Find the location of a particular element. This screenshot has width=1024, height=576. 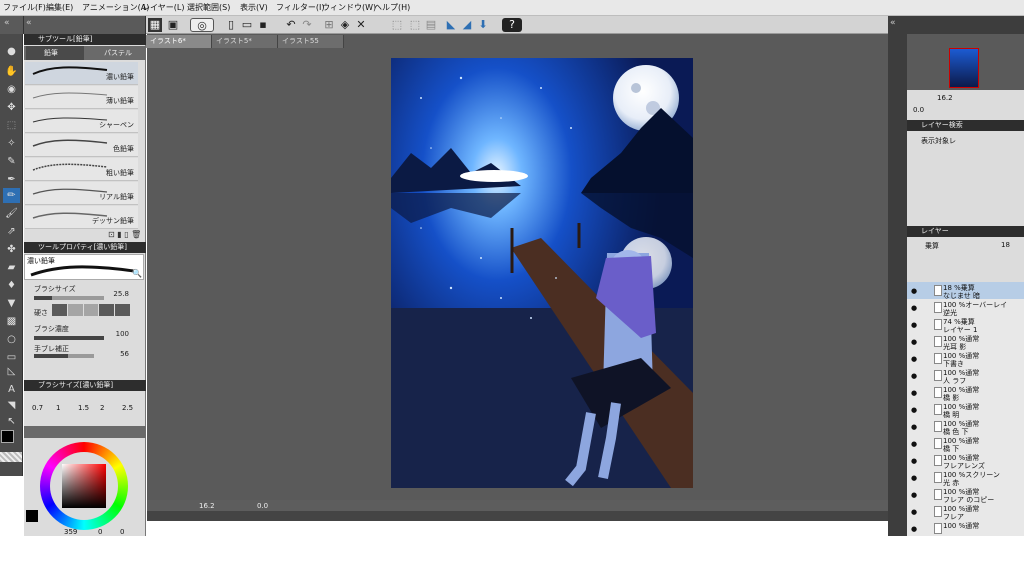

navigator-view is located at coordinates (965, 68).